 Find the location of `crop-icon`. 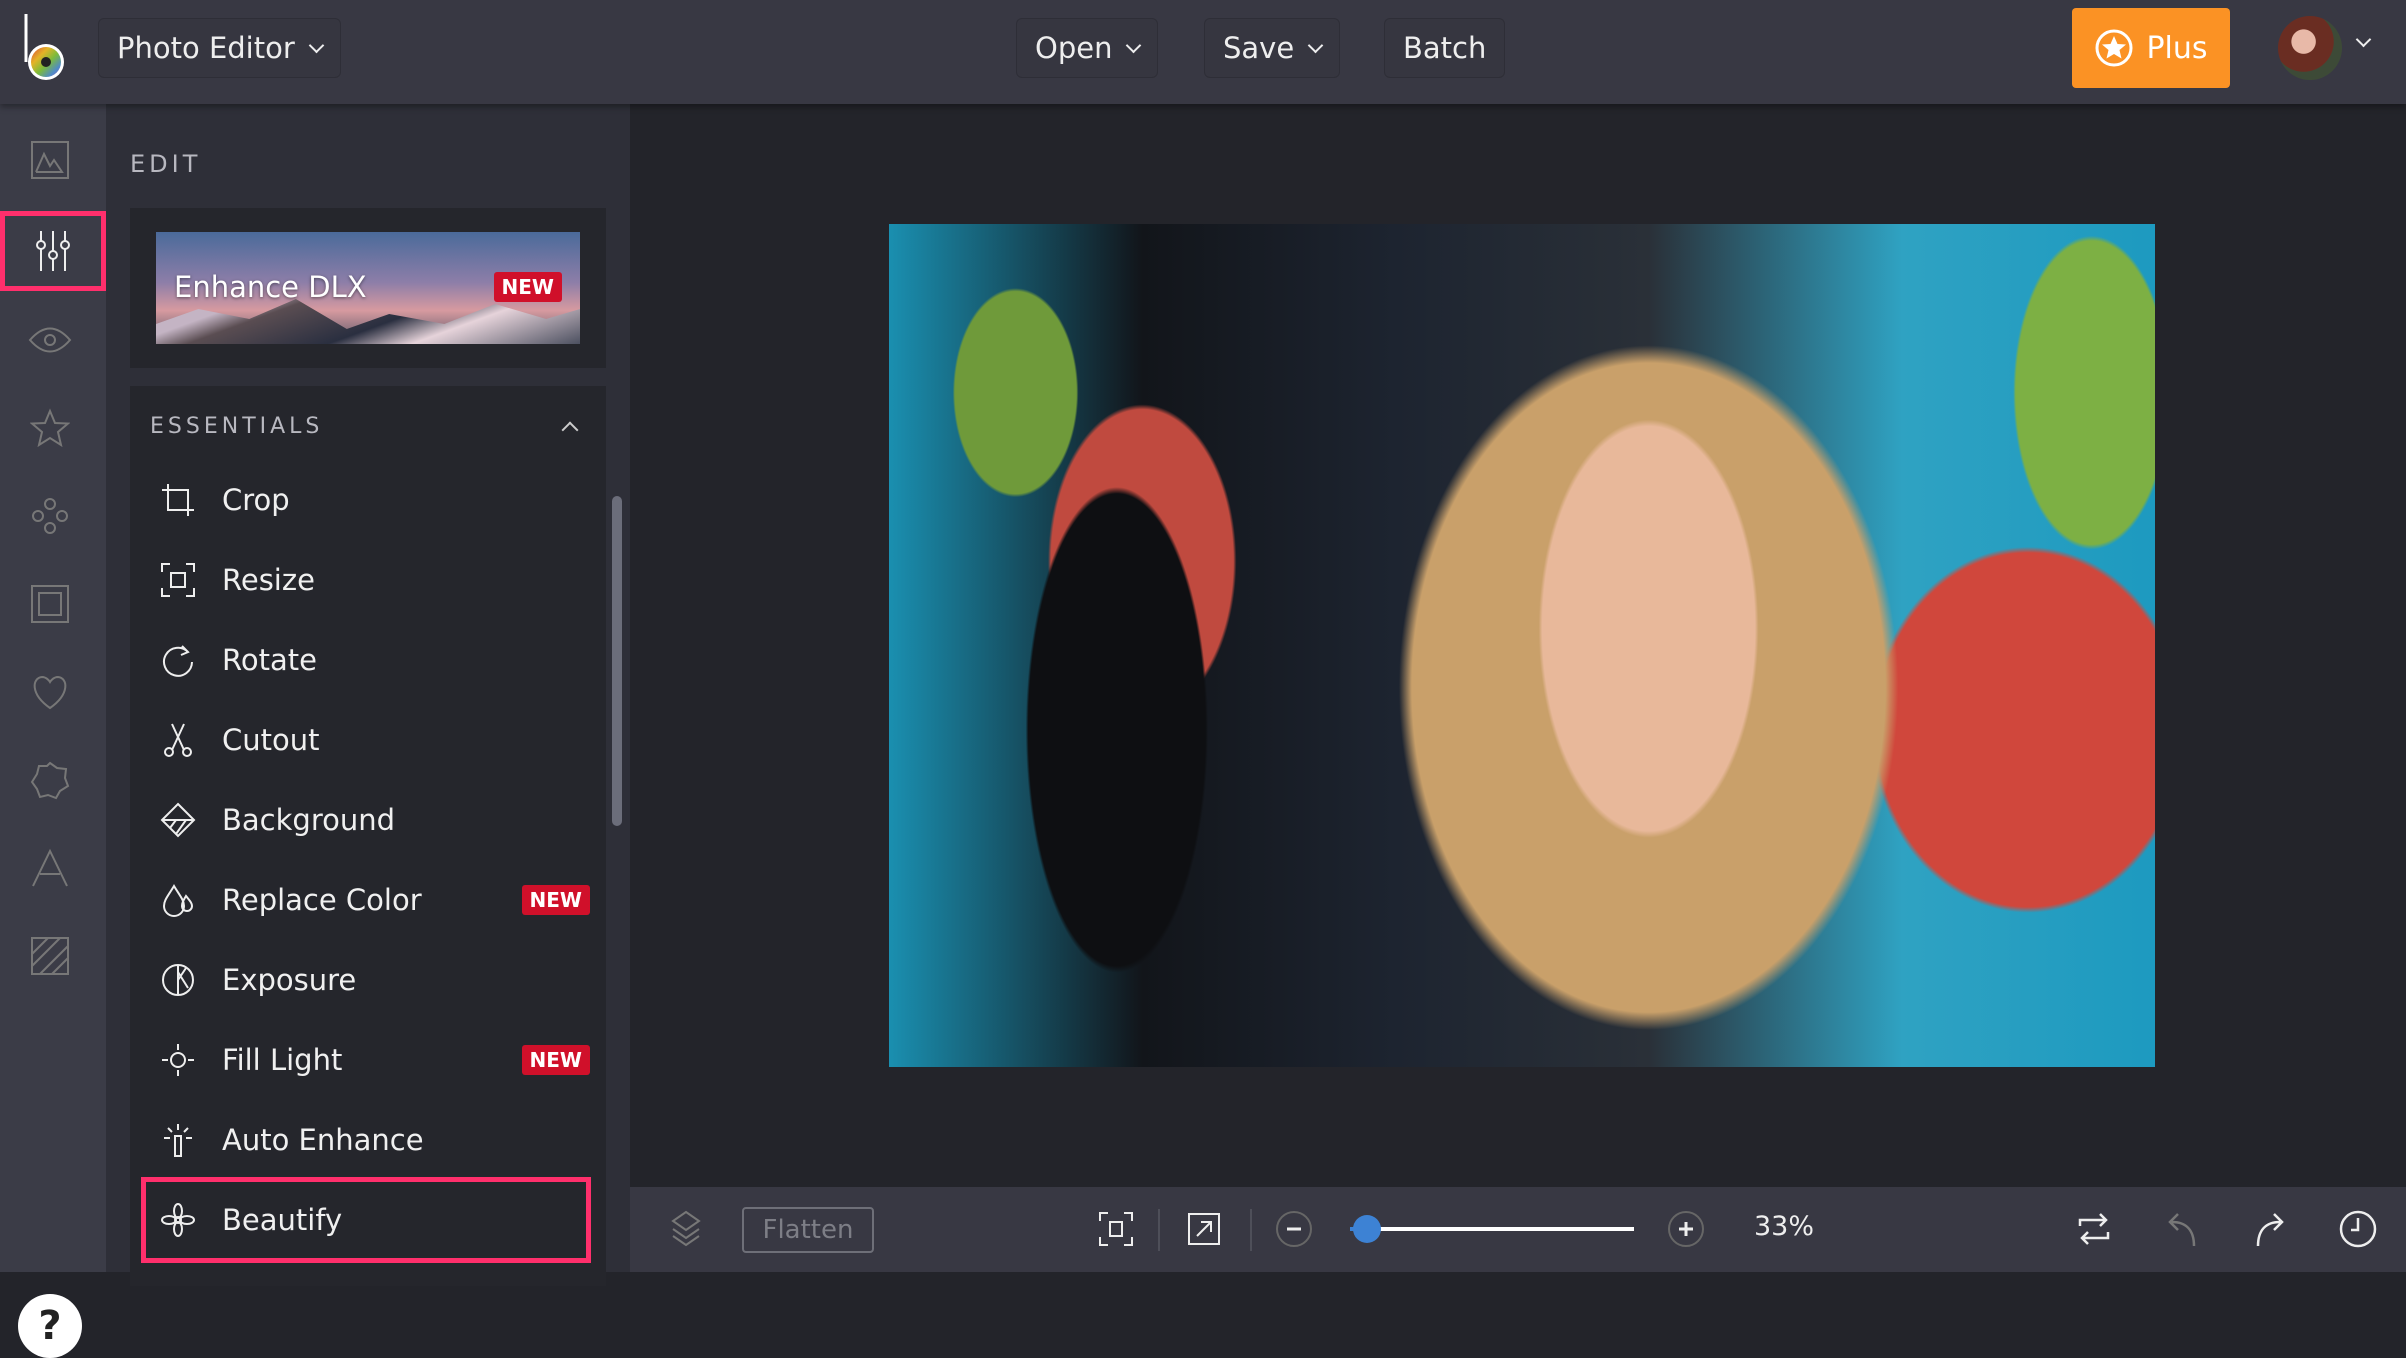

crop-icon is located at coordinates (178, 500).